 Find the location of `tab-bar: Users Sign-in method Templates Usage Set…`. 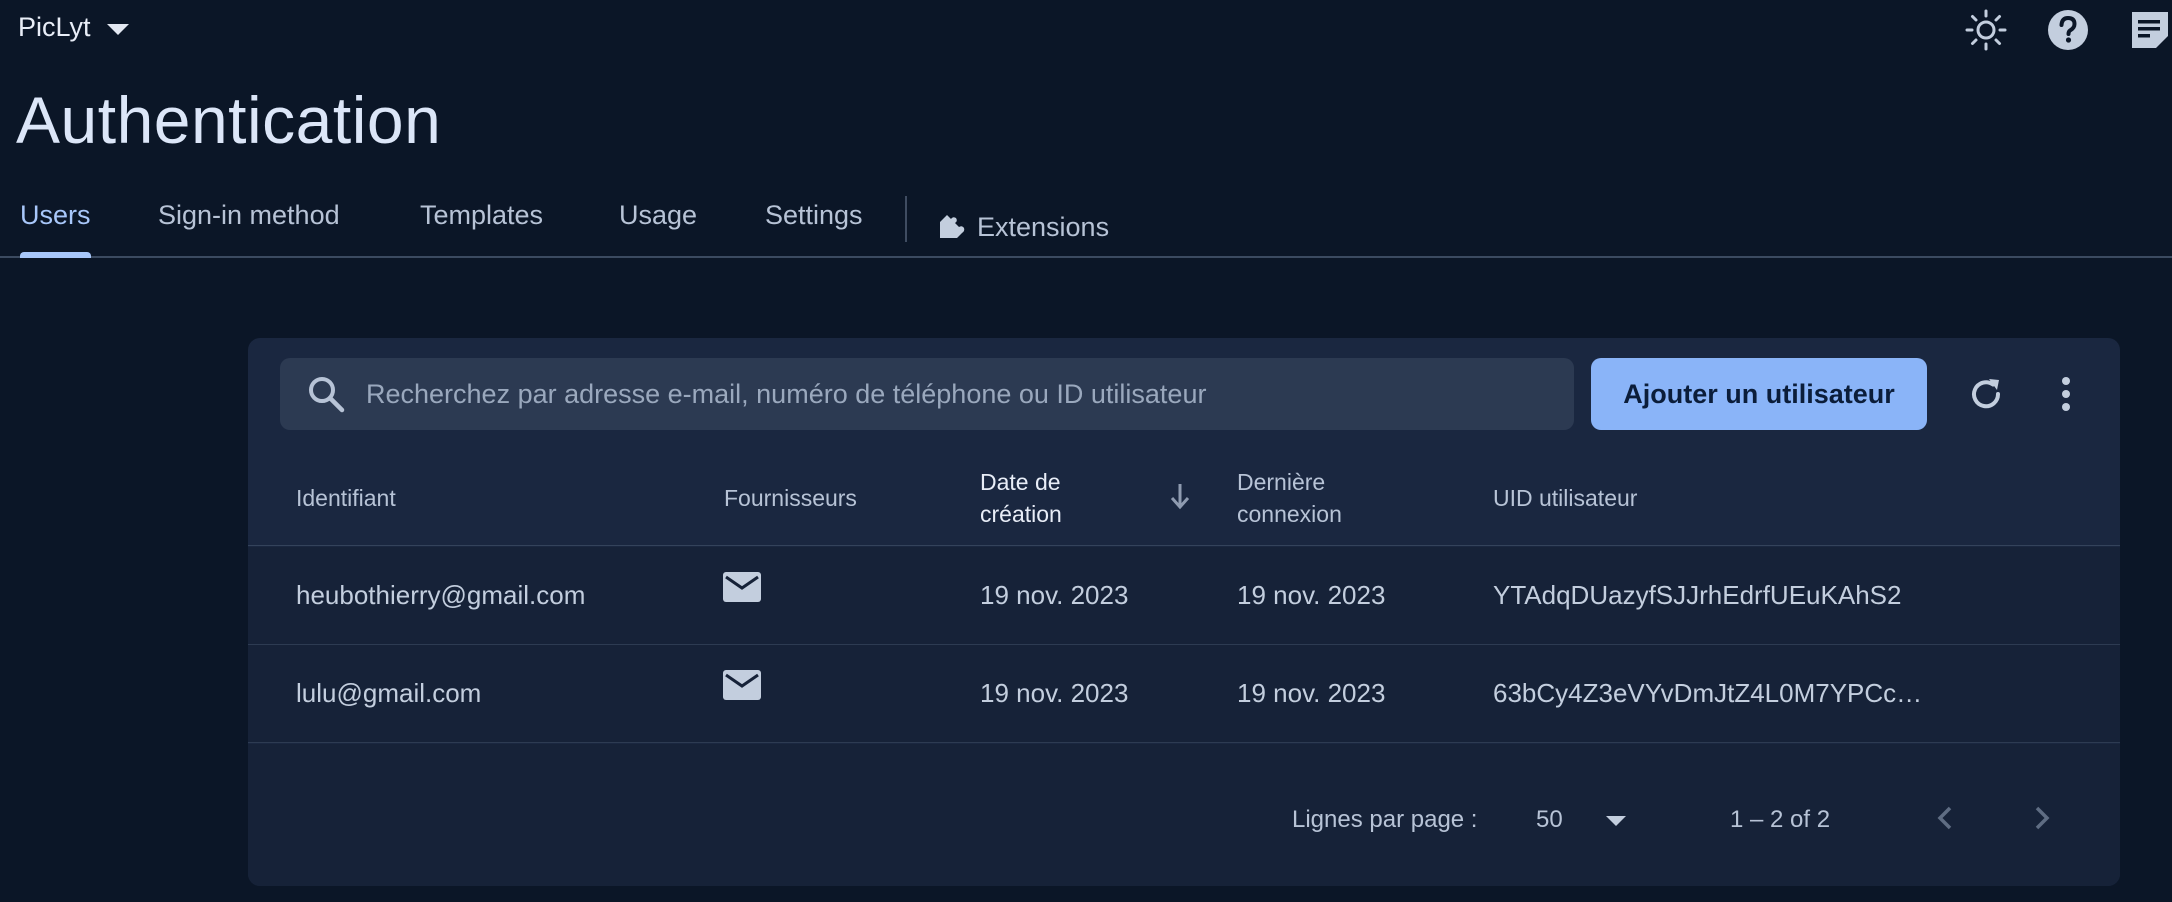

tab-bar: Users Sign-in method Templates Usage Set… is located at coordinates (1086, 227).